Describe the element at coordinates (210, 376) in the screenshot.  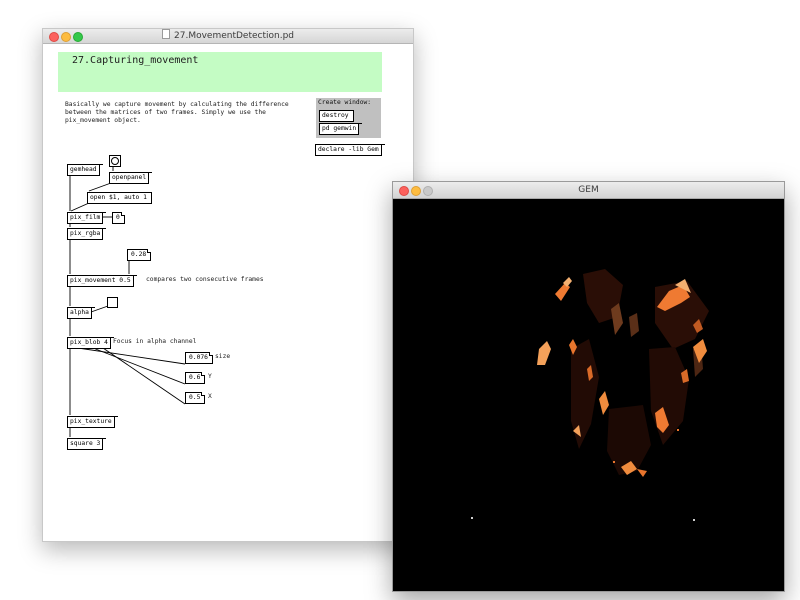
I see `y-label: Y` at that location.